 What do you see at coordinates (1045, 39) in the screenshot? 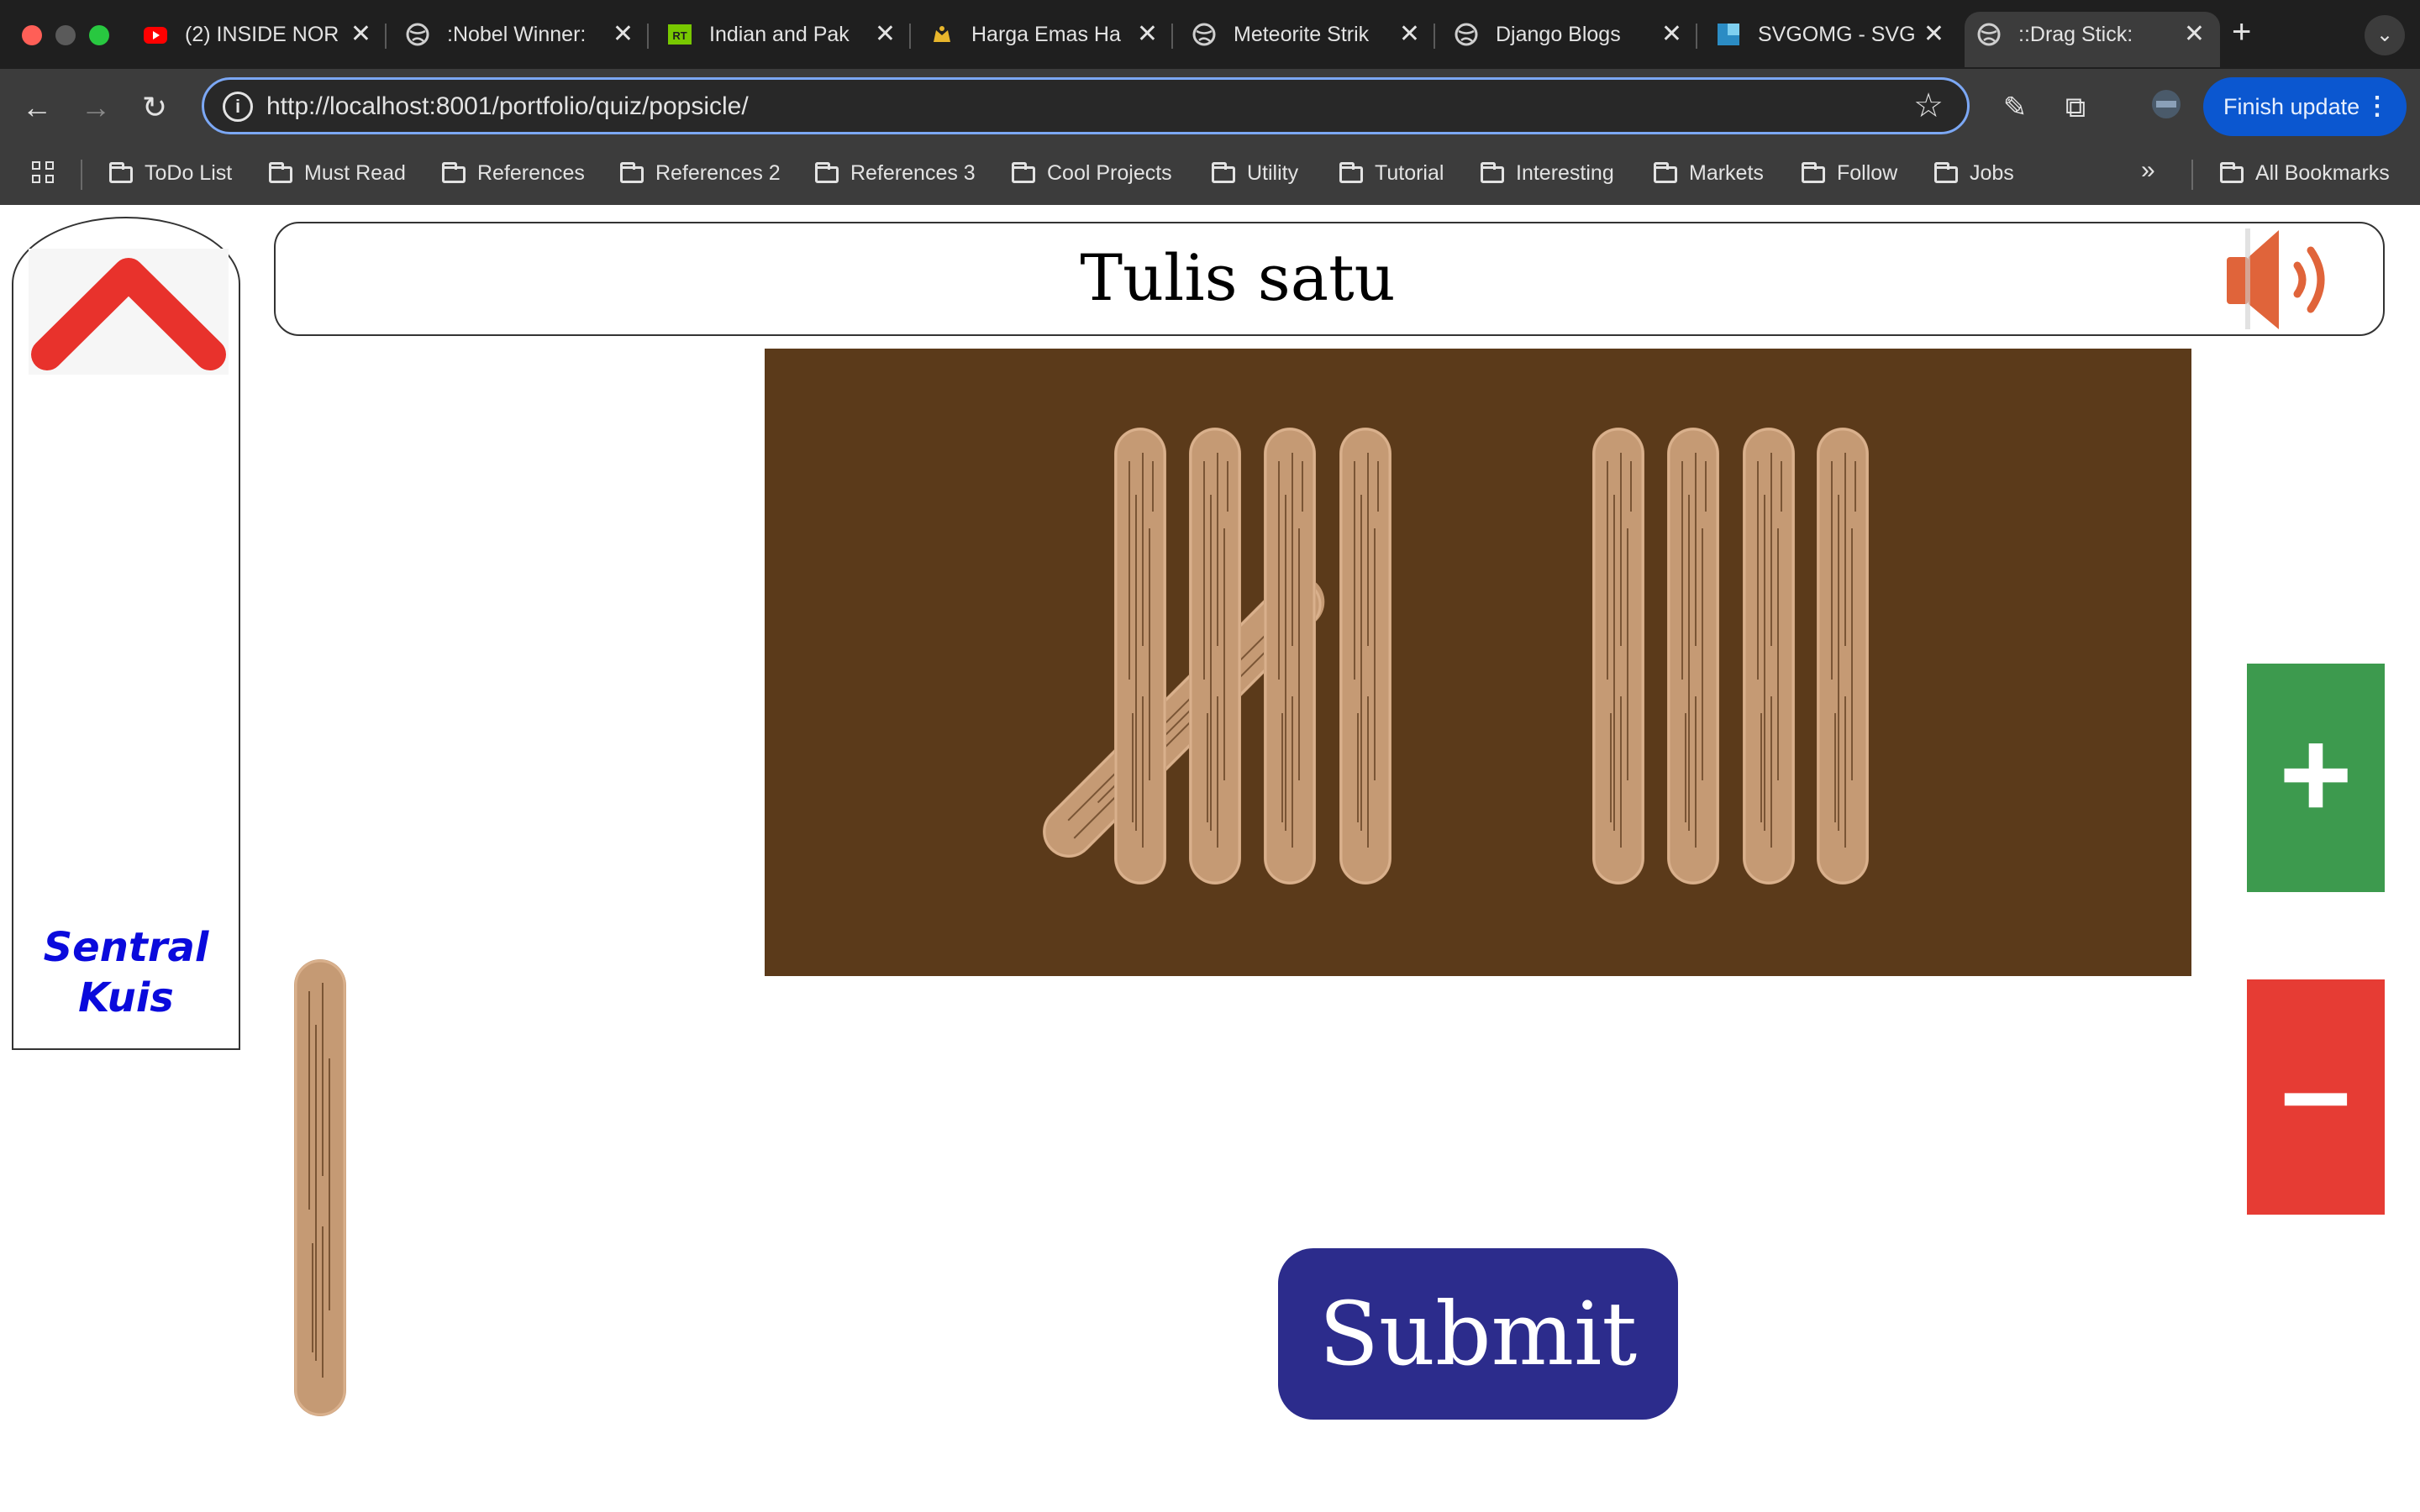
I see `browser-tab: Harga Emas Ha ✕` at bounding box center [1045, 39].